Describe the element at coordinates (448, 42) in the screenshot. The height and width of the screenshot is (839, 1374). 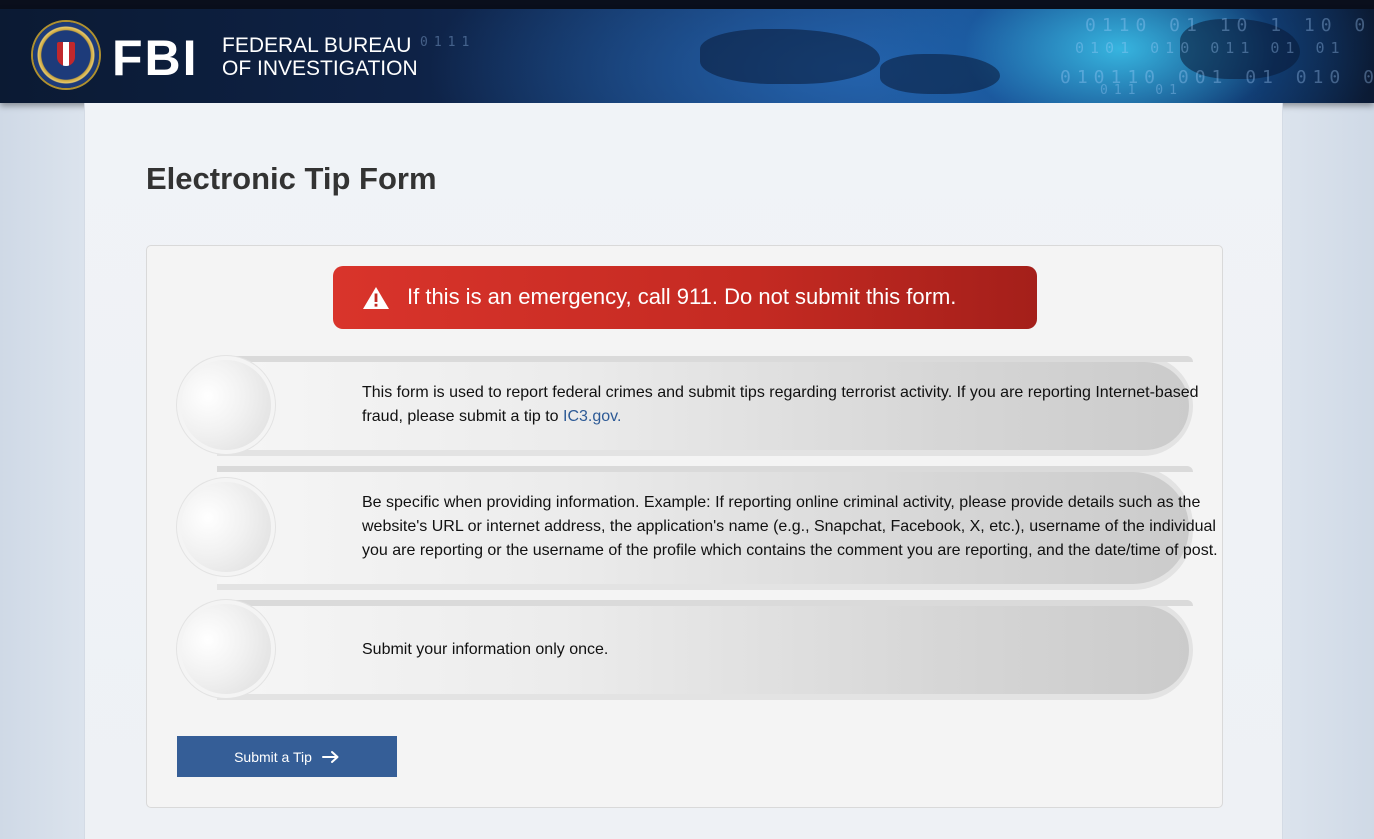
I see `binary-decoration: 0111` at that location.